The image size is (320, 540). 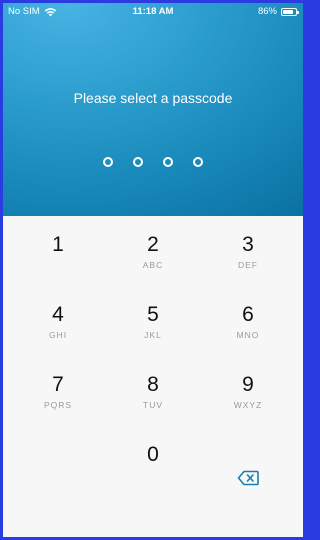 I want to click on key-6: 6 MNO, so click(x=248, y=322).